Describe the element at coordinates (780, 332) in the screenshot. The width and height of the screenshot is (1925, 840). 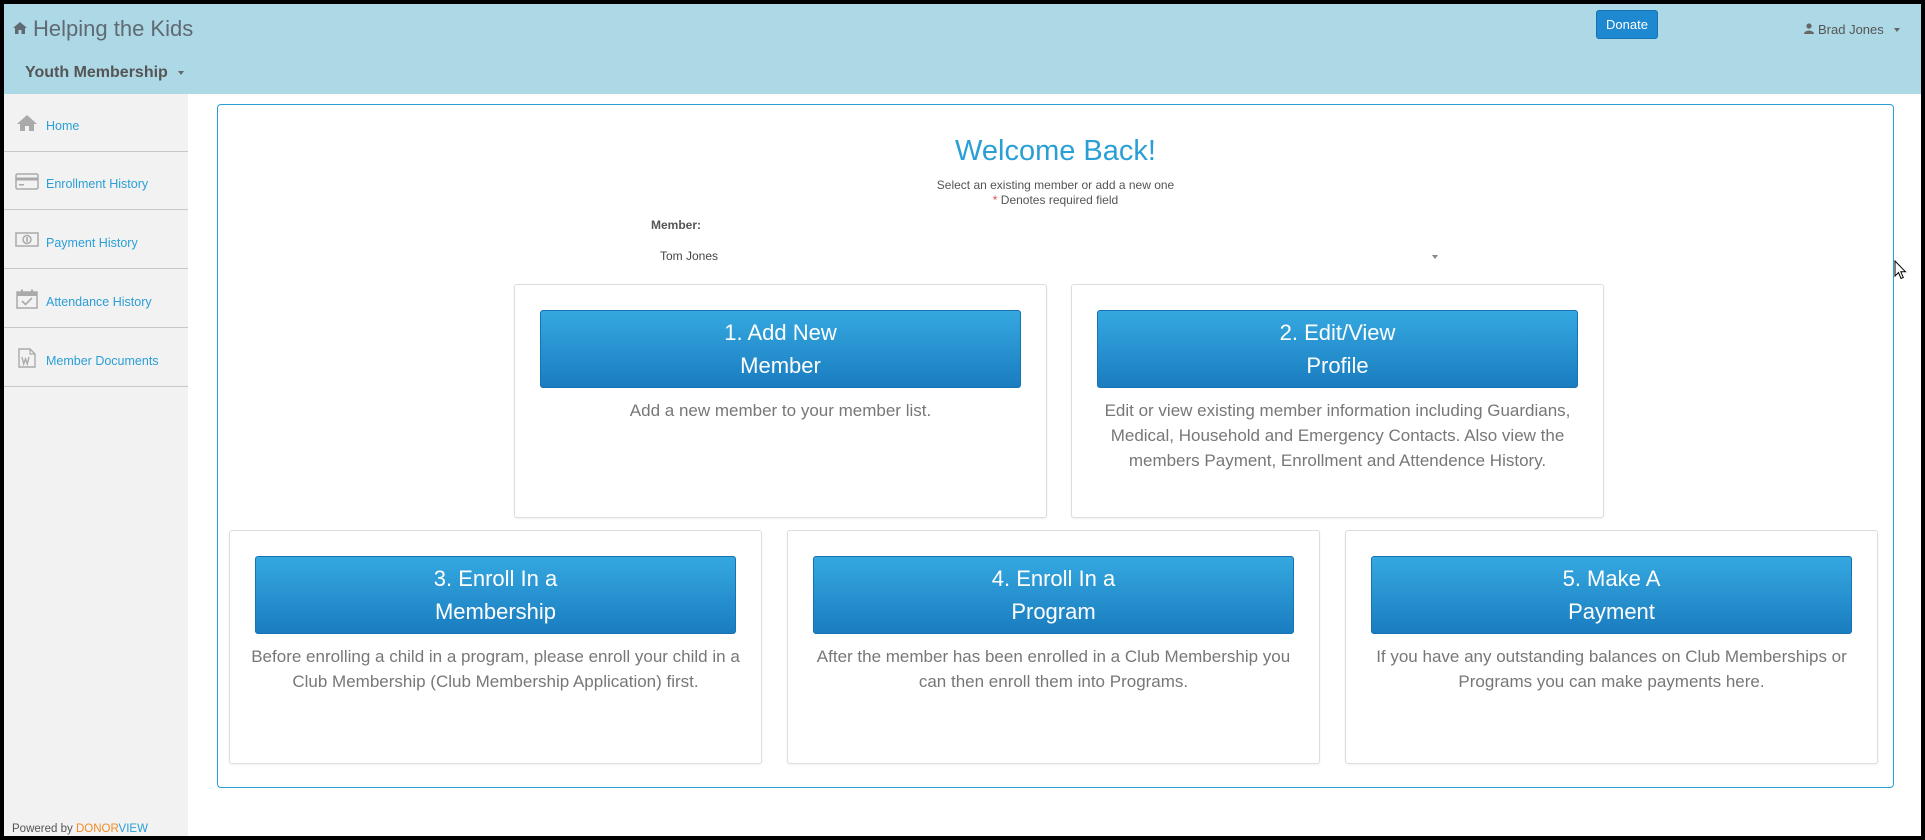
I see `button-line: 1. Add New` at that location.